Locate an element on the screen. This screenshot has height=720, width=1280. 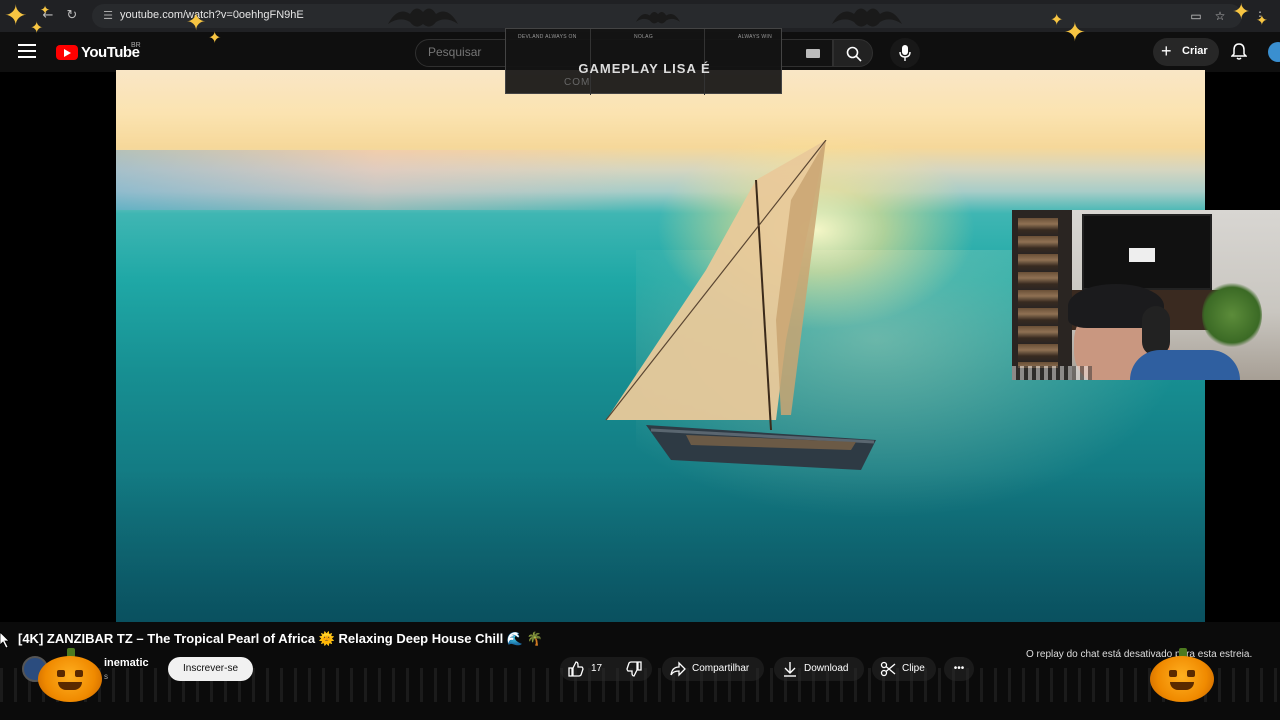
webcam-overlay is located at coordinates (1146, 295).